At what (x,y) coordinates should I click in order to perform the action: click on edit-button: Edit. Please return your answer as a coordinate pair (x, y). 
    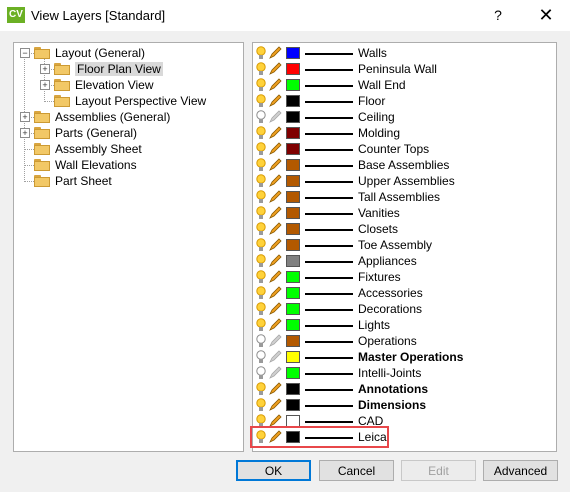
    Looking at the image, I should click on (438, 470).